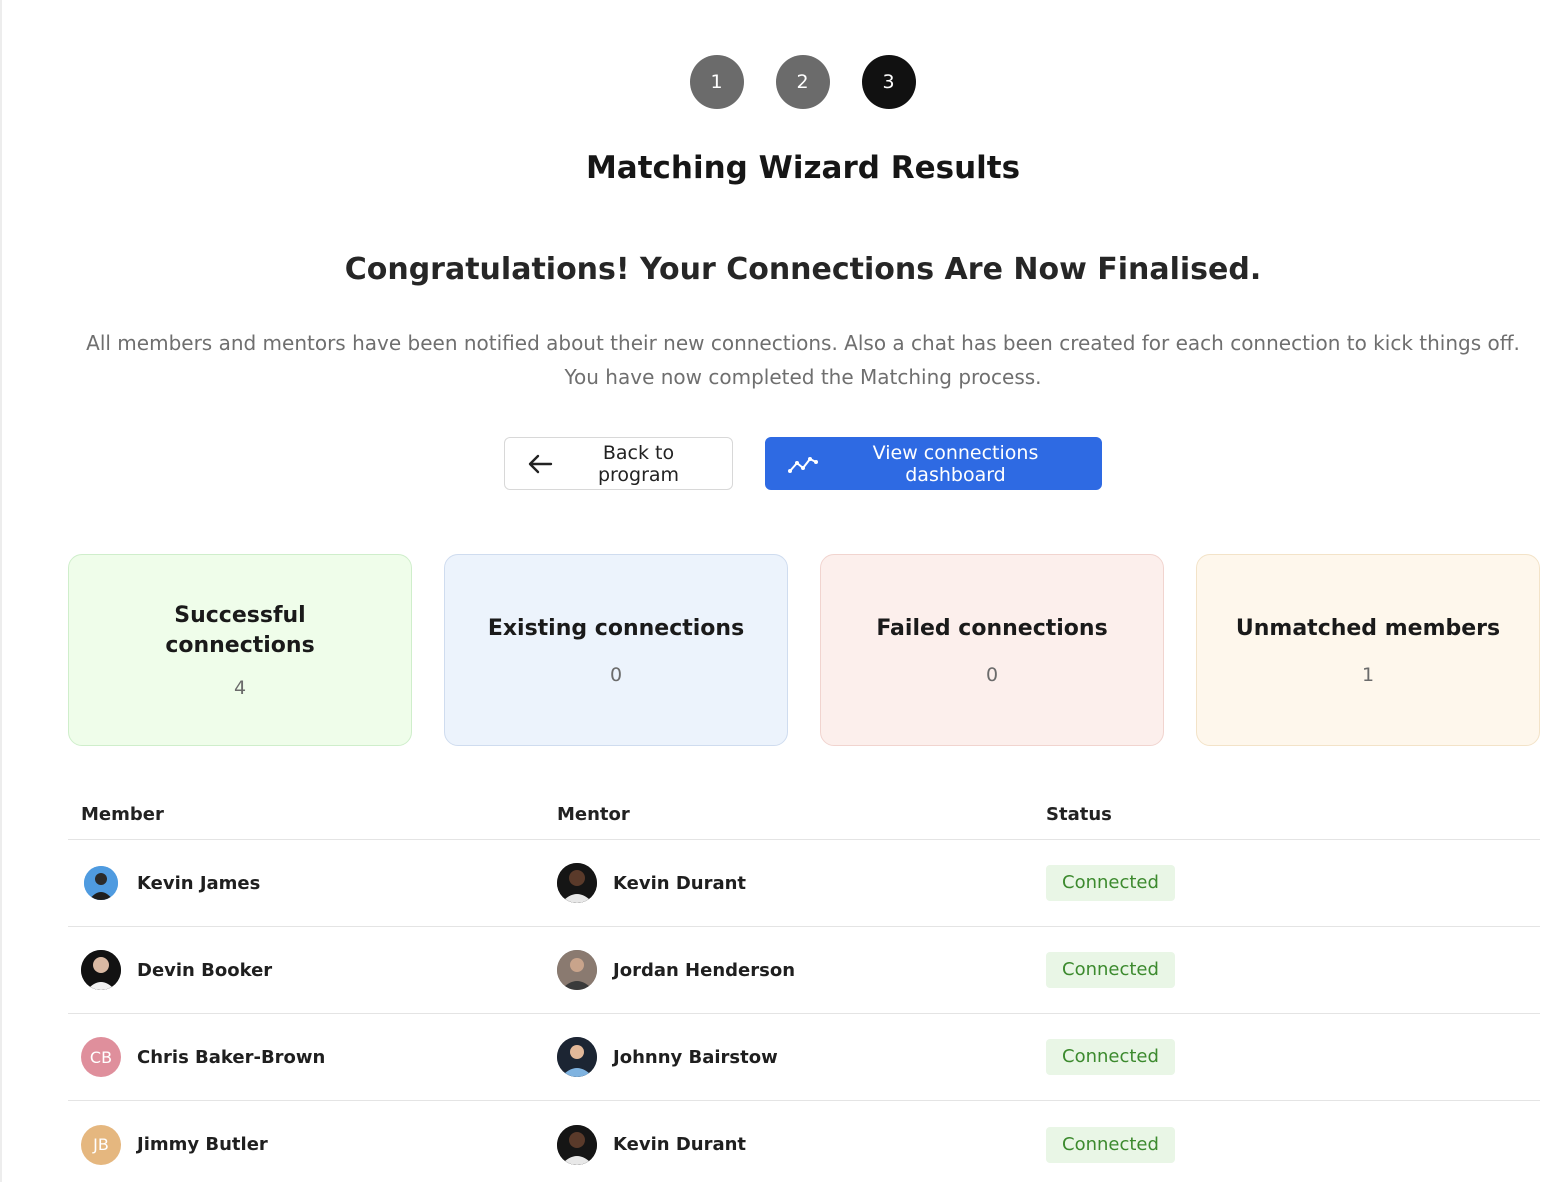  Describe the element at coordinates (695, 1057) in the screenshot. I see `mentor-name: Johnny Bairstow` at that location.